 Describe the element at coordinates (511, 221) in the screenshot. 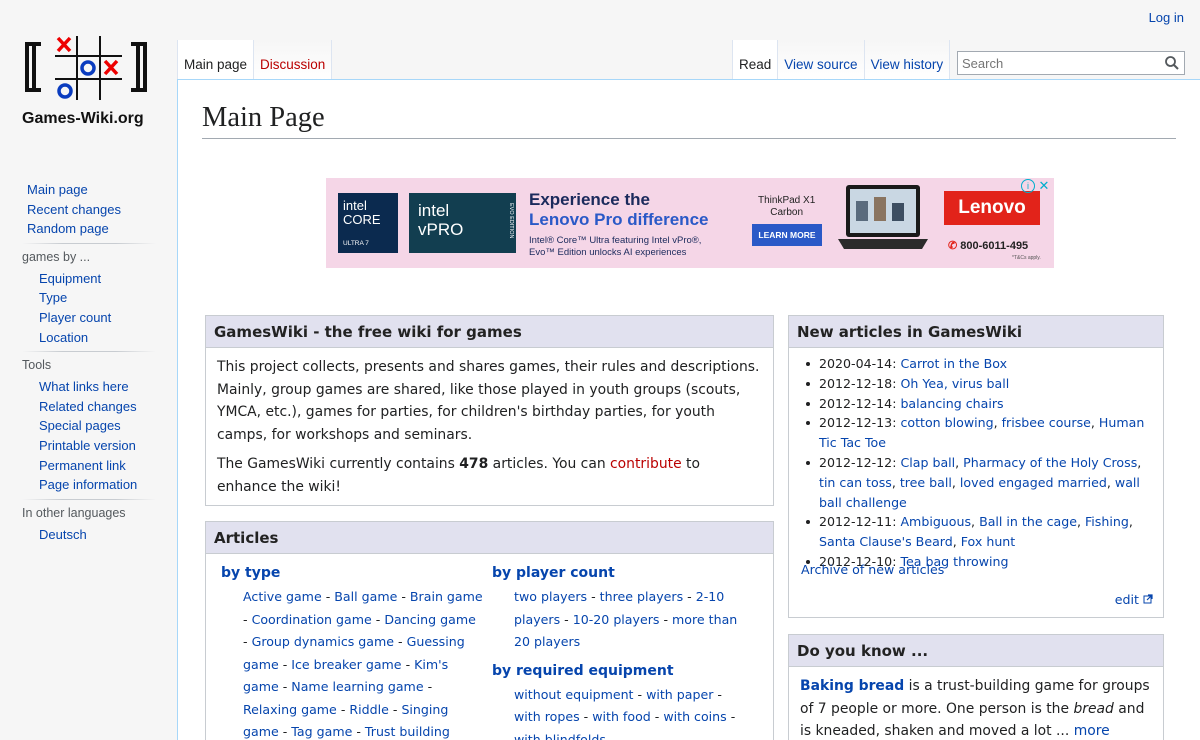

I see `evo-label: EVO EDITION` at that location.